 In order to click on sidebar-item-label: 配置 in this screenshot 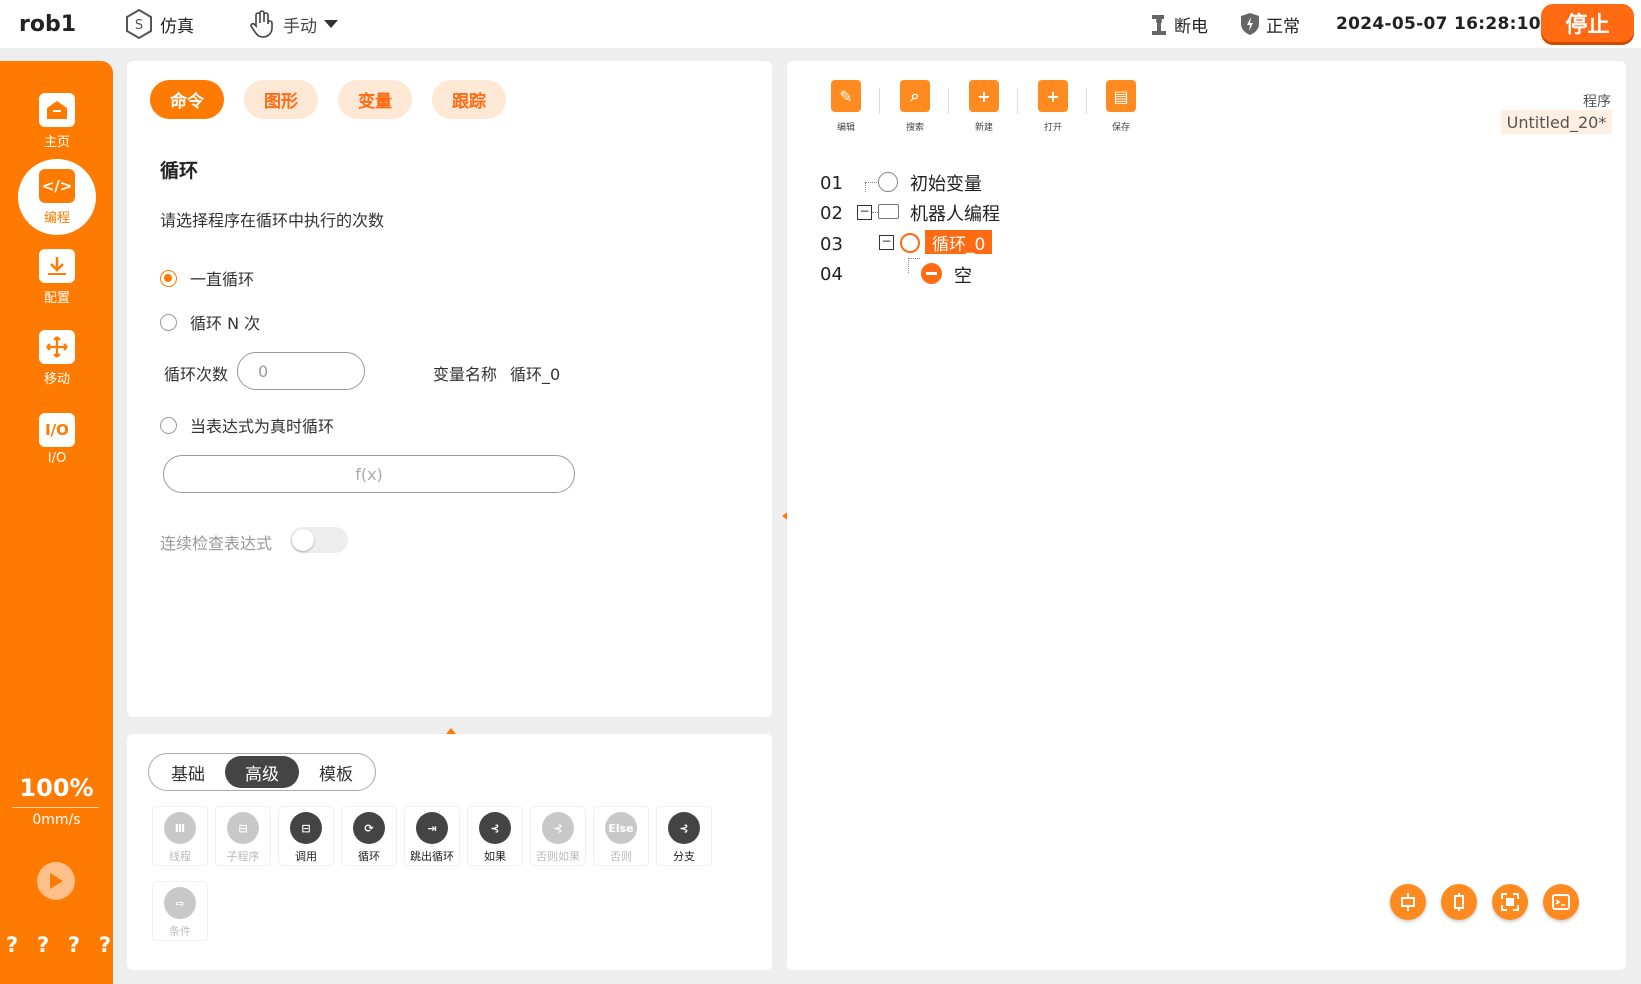, I will do `click(56, 298)`.